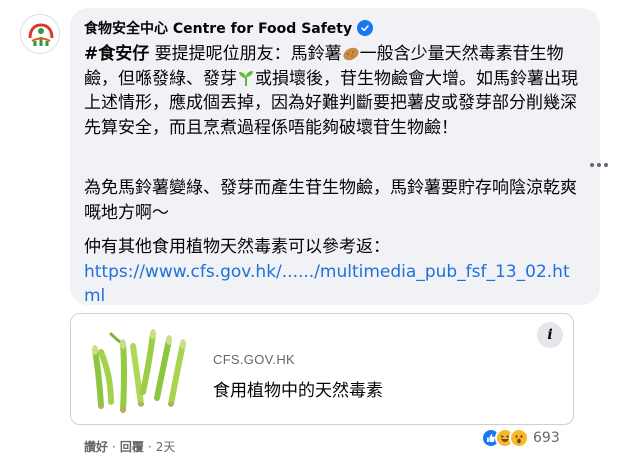 This screenshot has height=457, width=618. Describe the element at coordinates (166, 446) in the screenshot. I see `timestamp: 2天` at that location.